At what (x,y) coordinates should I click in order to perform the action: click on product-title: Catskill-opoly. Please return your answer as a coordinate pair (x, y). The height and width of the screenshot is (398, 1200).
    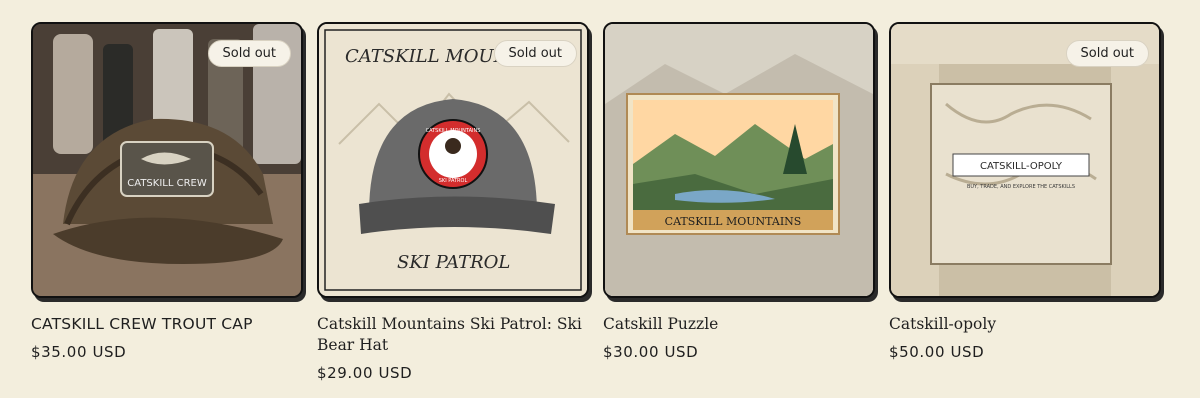
    Looking at the image, I should click on (1024, 324).